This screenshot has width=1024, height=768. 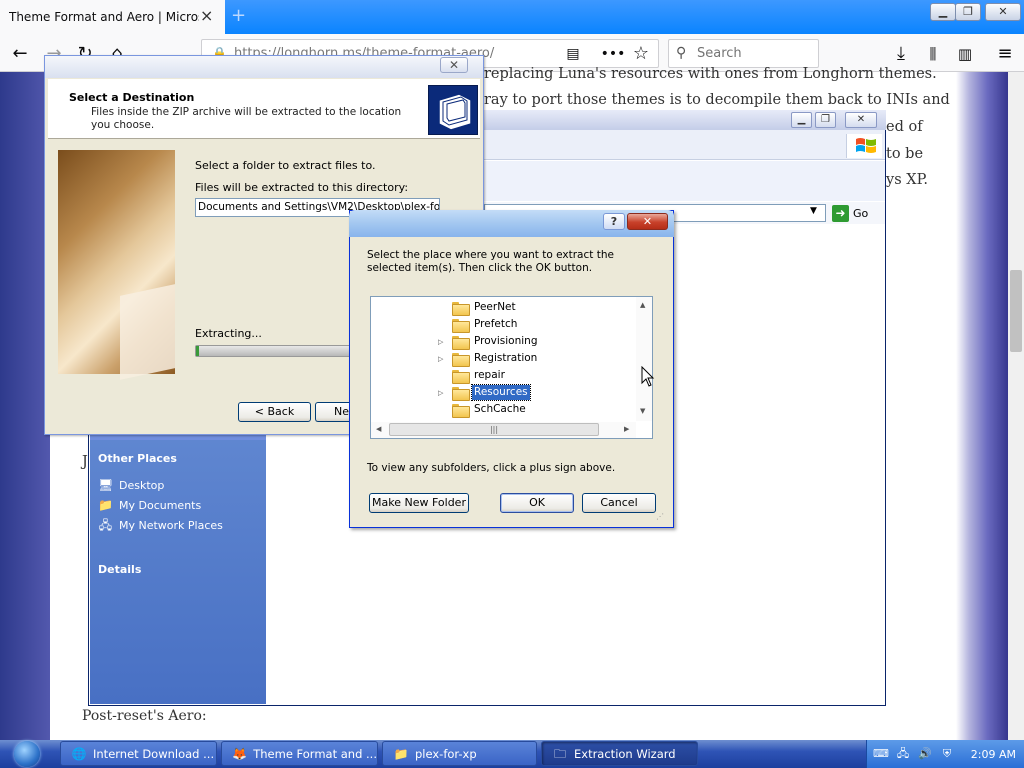 What do you see at coordinates (614, 221) in the screenshot?
I see `help-button: ?` at bounding box center [614, 221].